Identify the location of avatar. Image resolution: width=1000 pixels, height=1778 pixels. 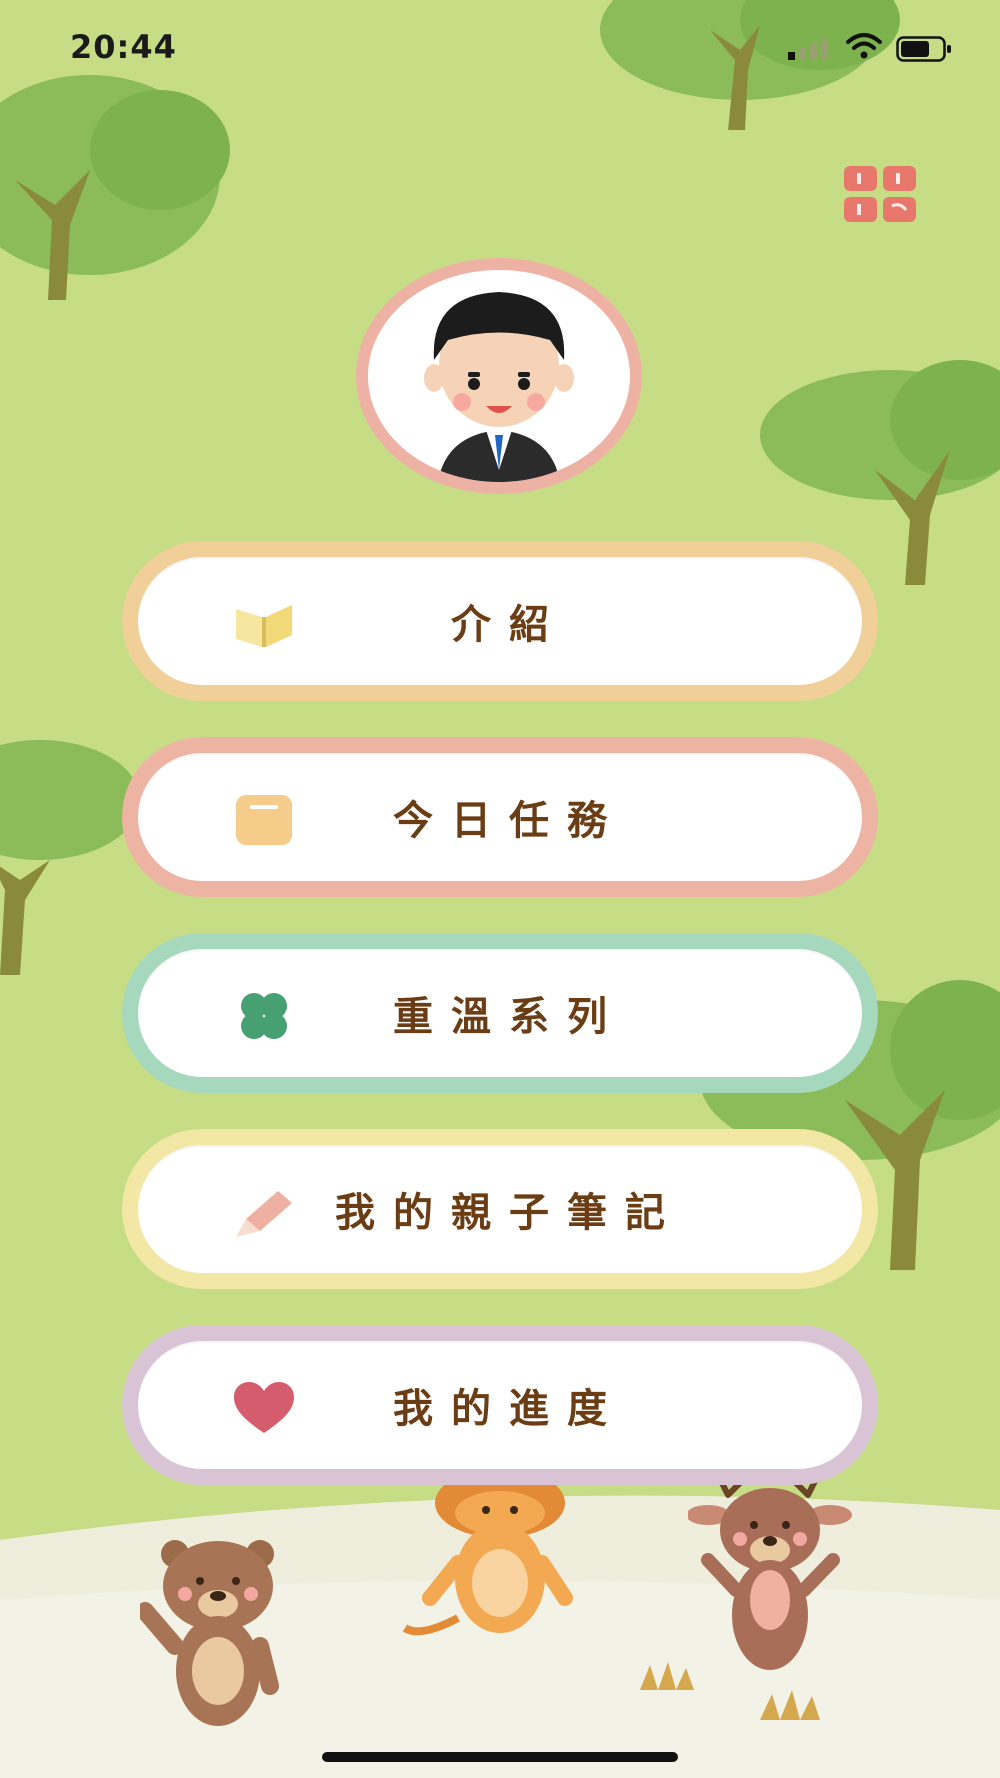
(499, 376).